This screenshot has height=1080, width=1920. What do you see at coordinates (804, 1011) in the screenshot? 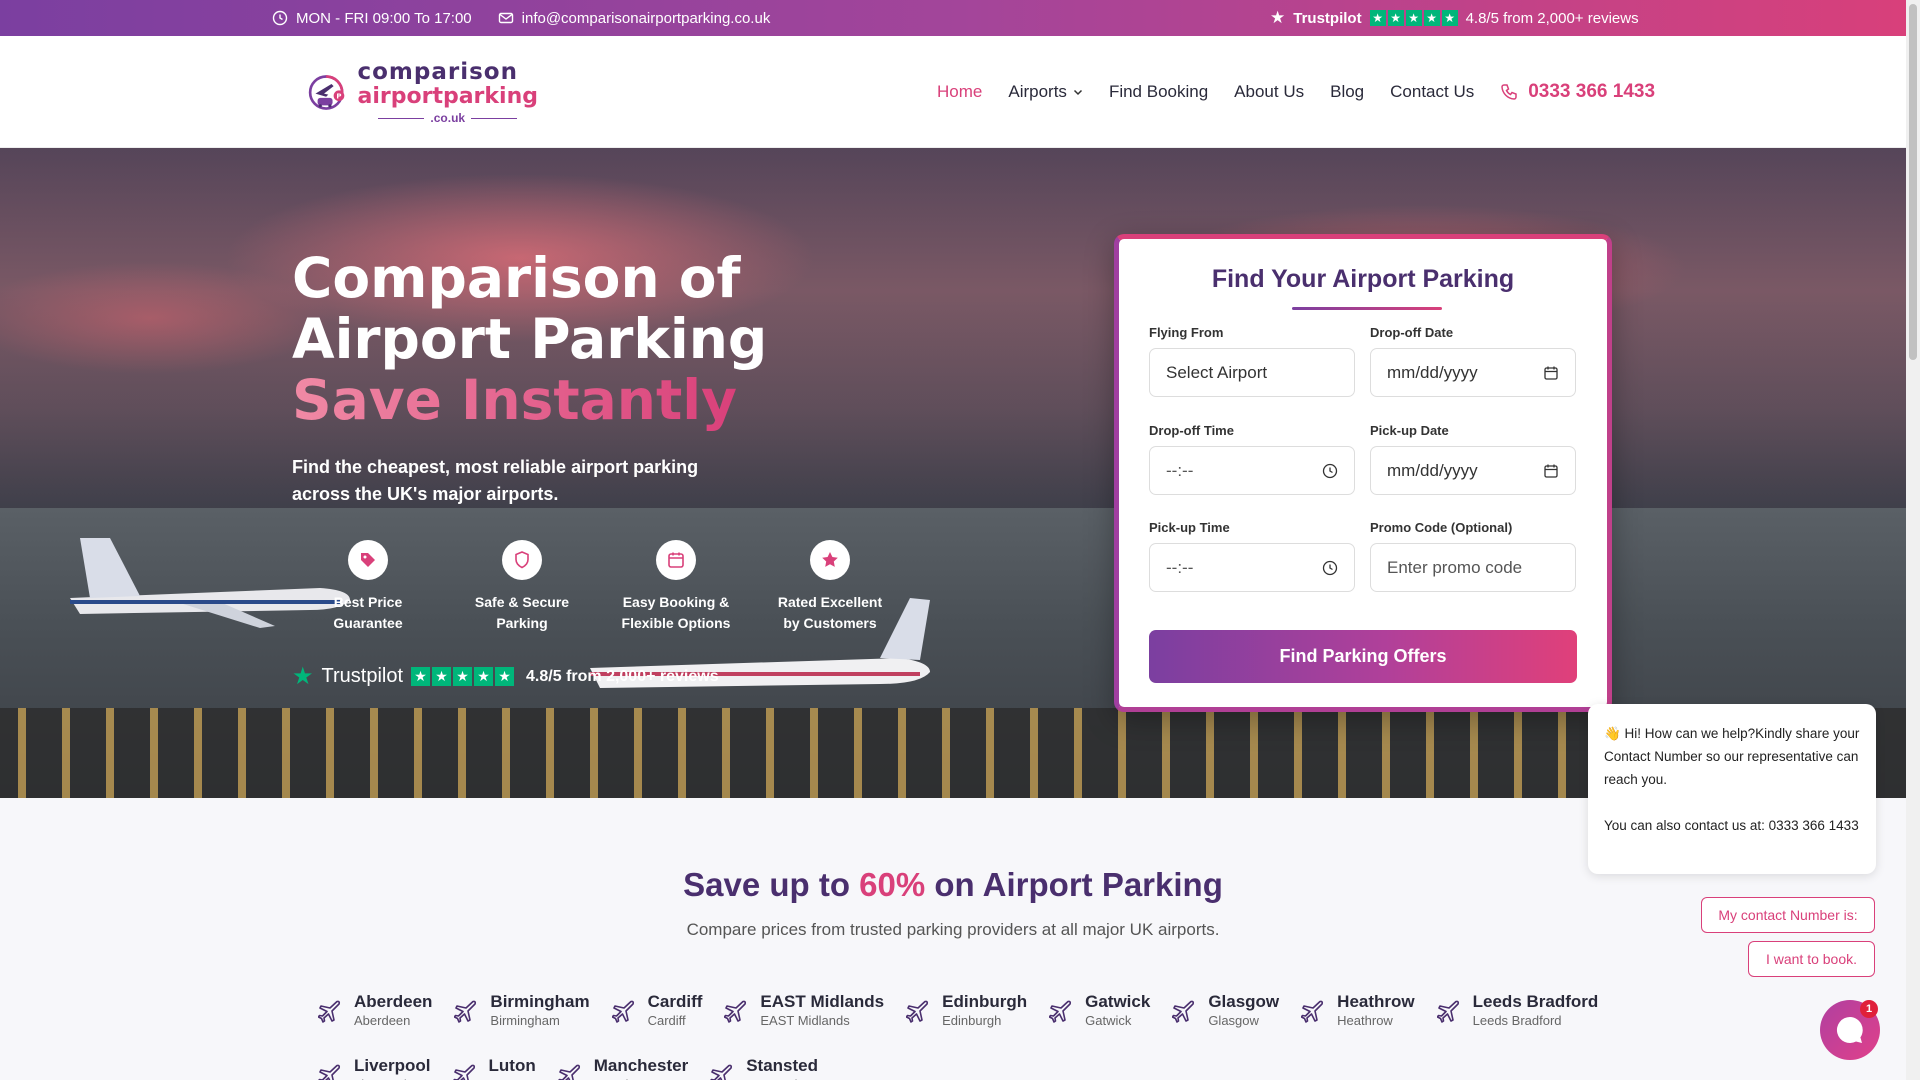
I see `airport-item: EAST Midlands EAST Midlands` at bounding box center [804, 1011].